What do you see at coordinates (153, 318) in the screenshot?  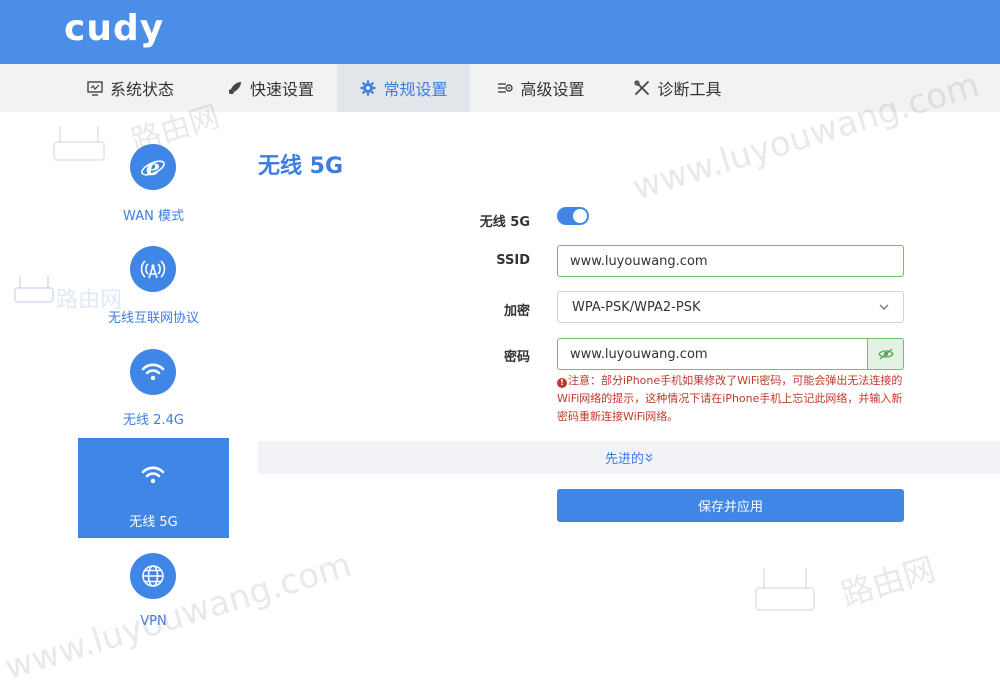 I see `sidebar-item-label: 无线互联网协议` at bounding box center [153, 318].